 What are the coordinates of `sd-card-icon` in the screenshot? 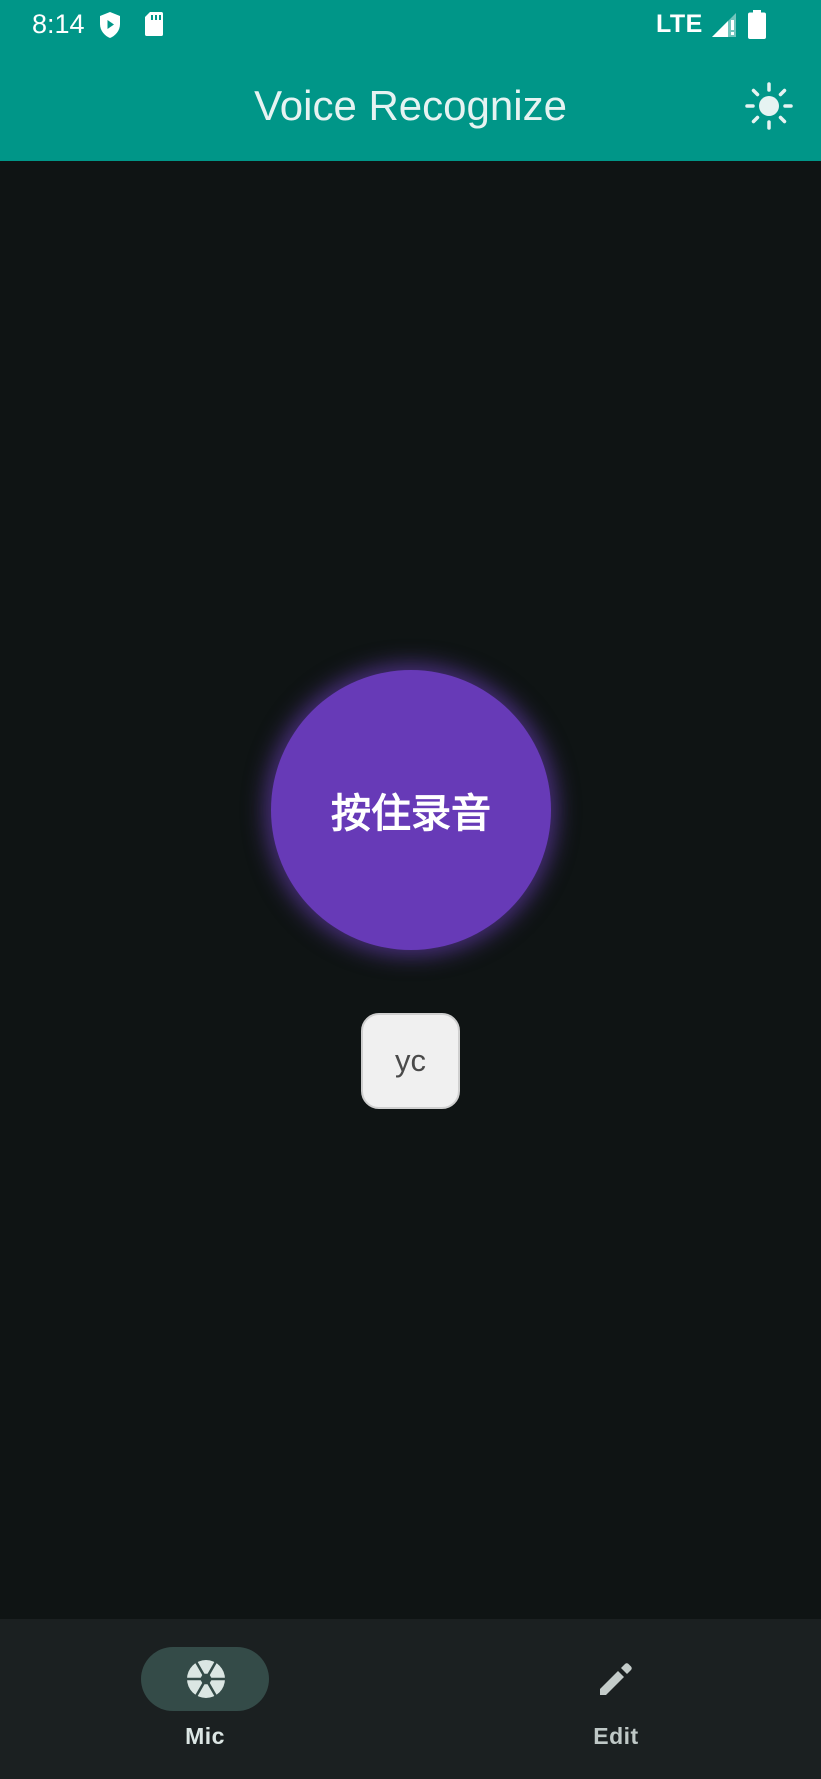 It's located at (154, 24).